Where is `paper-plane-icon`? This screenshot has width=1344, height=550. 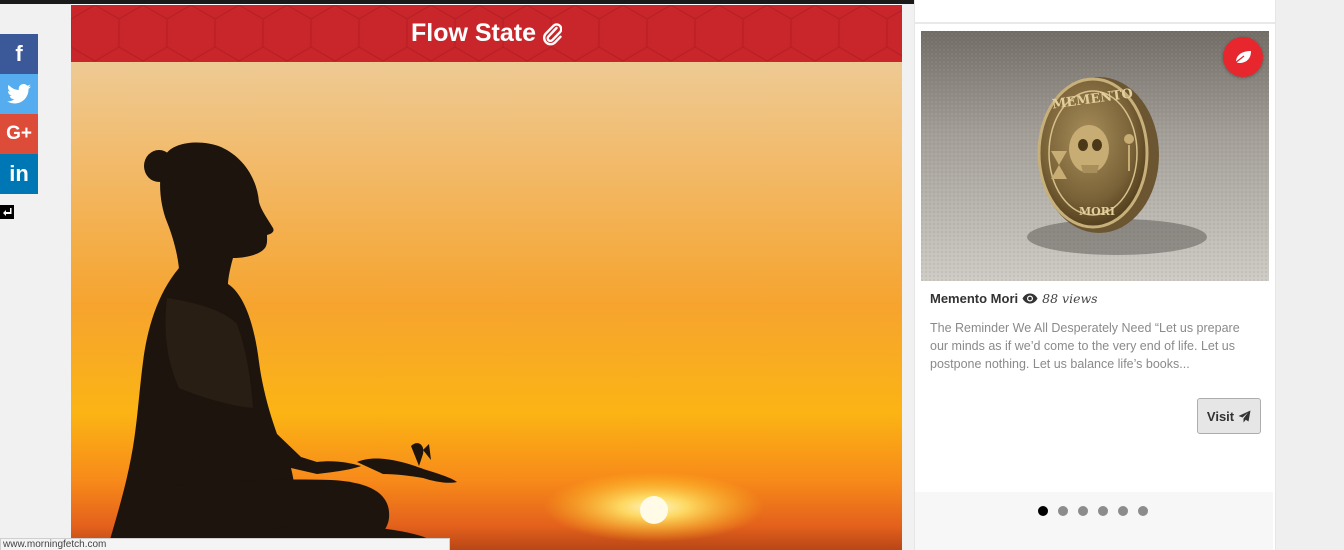 paper-plane-icon is located at coordinates (1244, 416).